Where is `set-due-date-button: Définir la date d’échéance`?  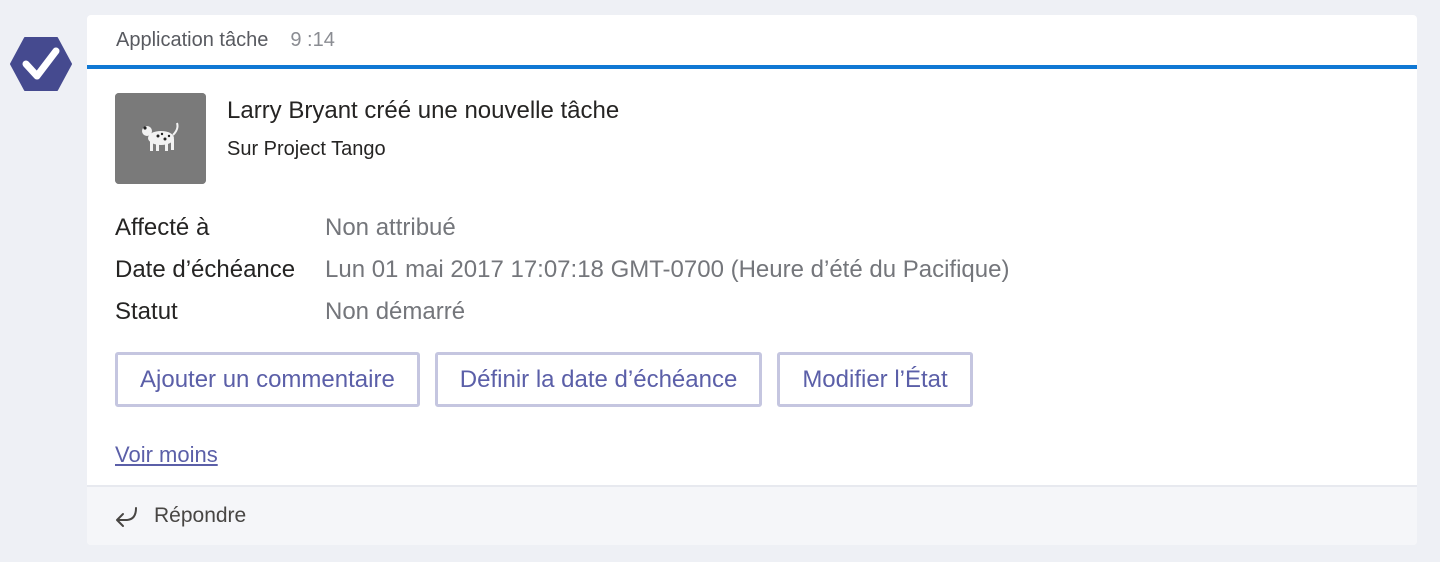 set-due-date-button: Définir la date d’échéance is located at coordinates (598, 379).